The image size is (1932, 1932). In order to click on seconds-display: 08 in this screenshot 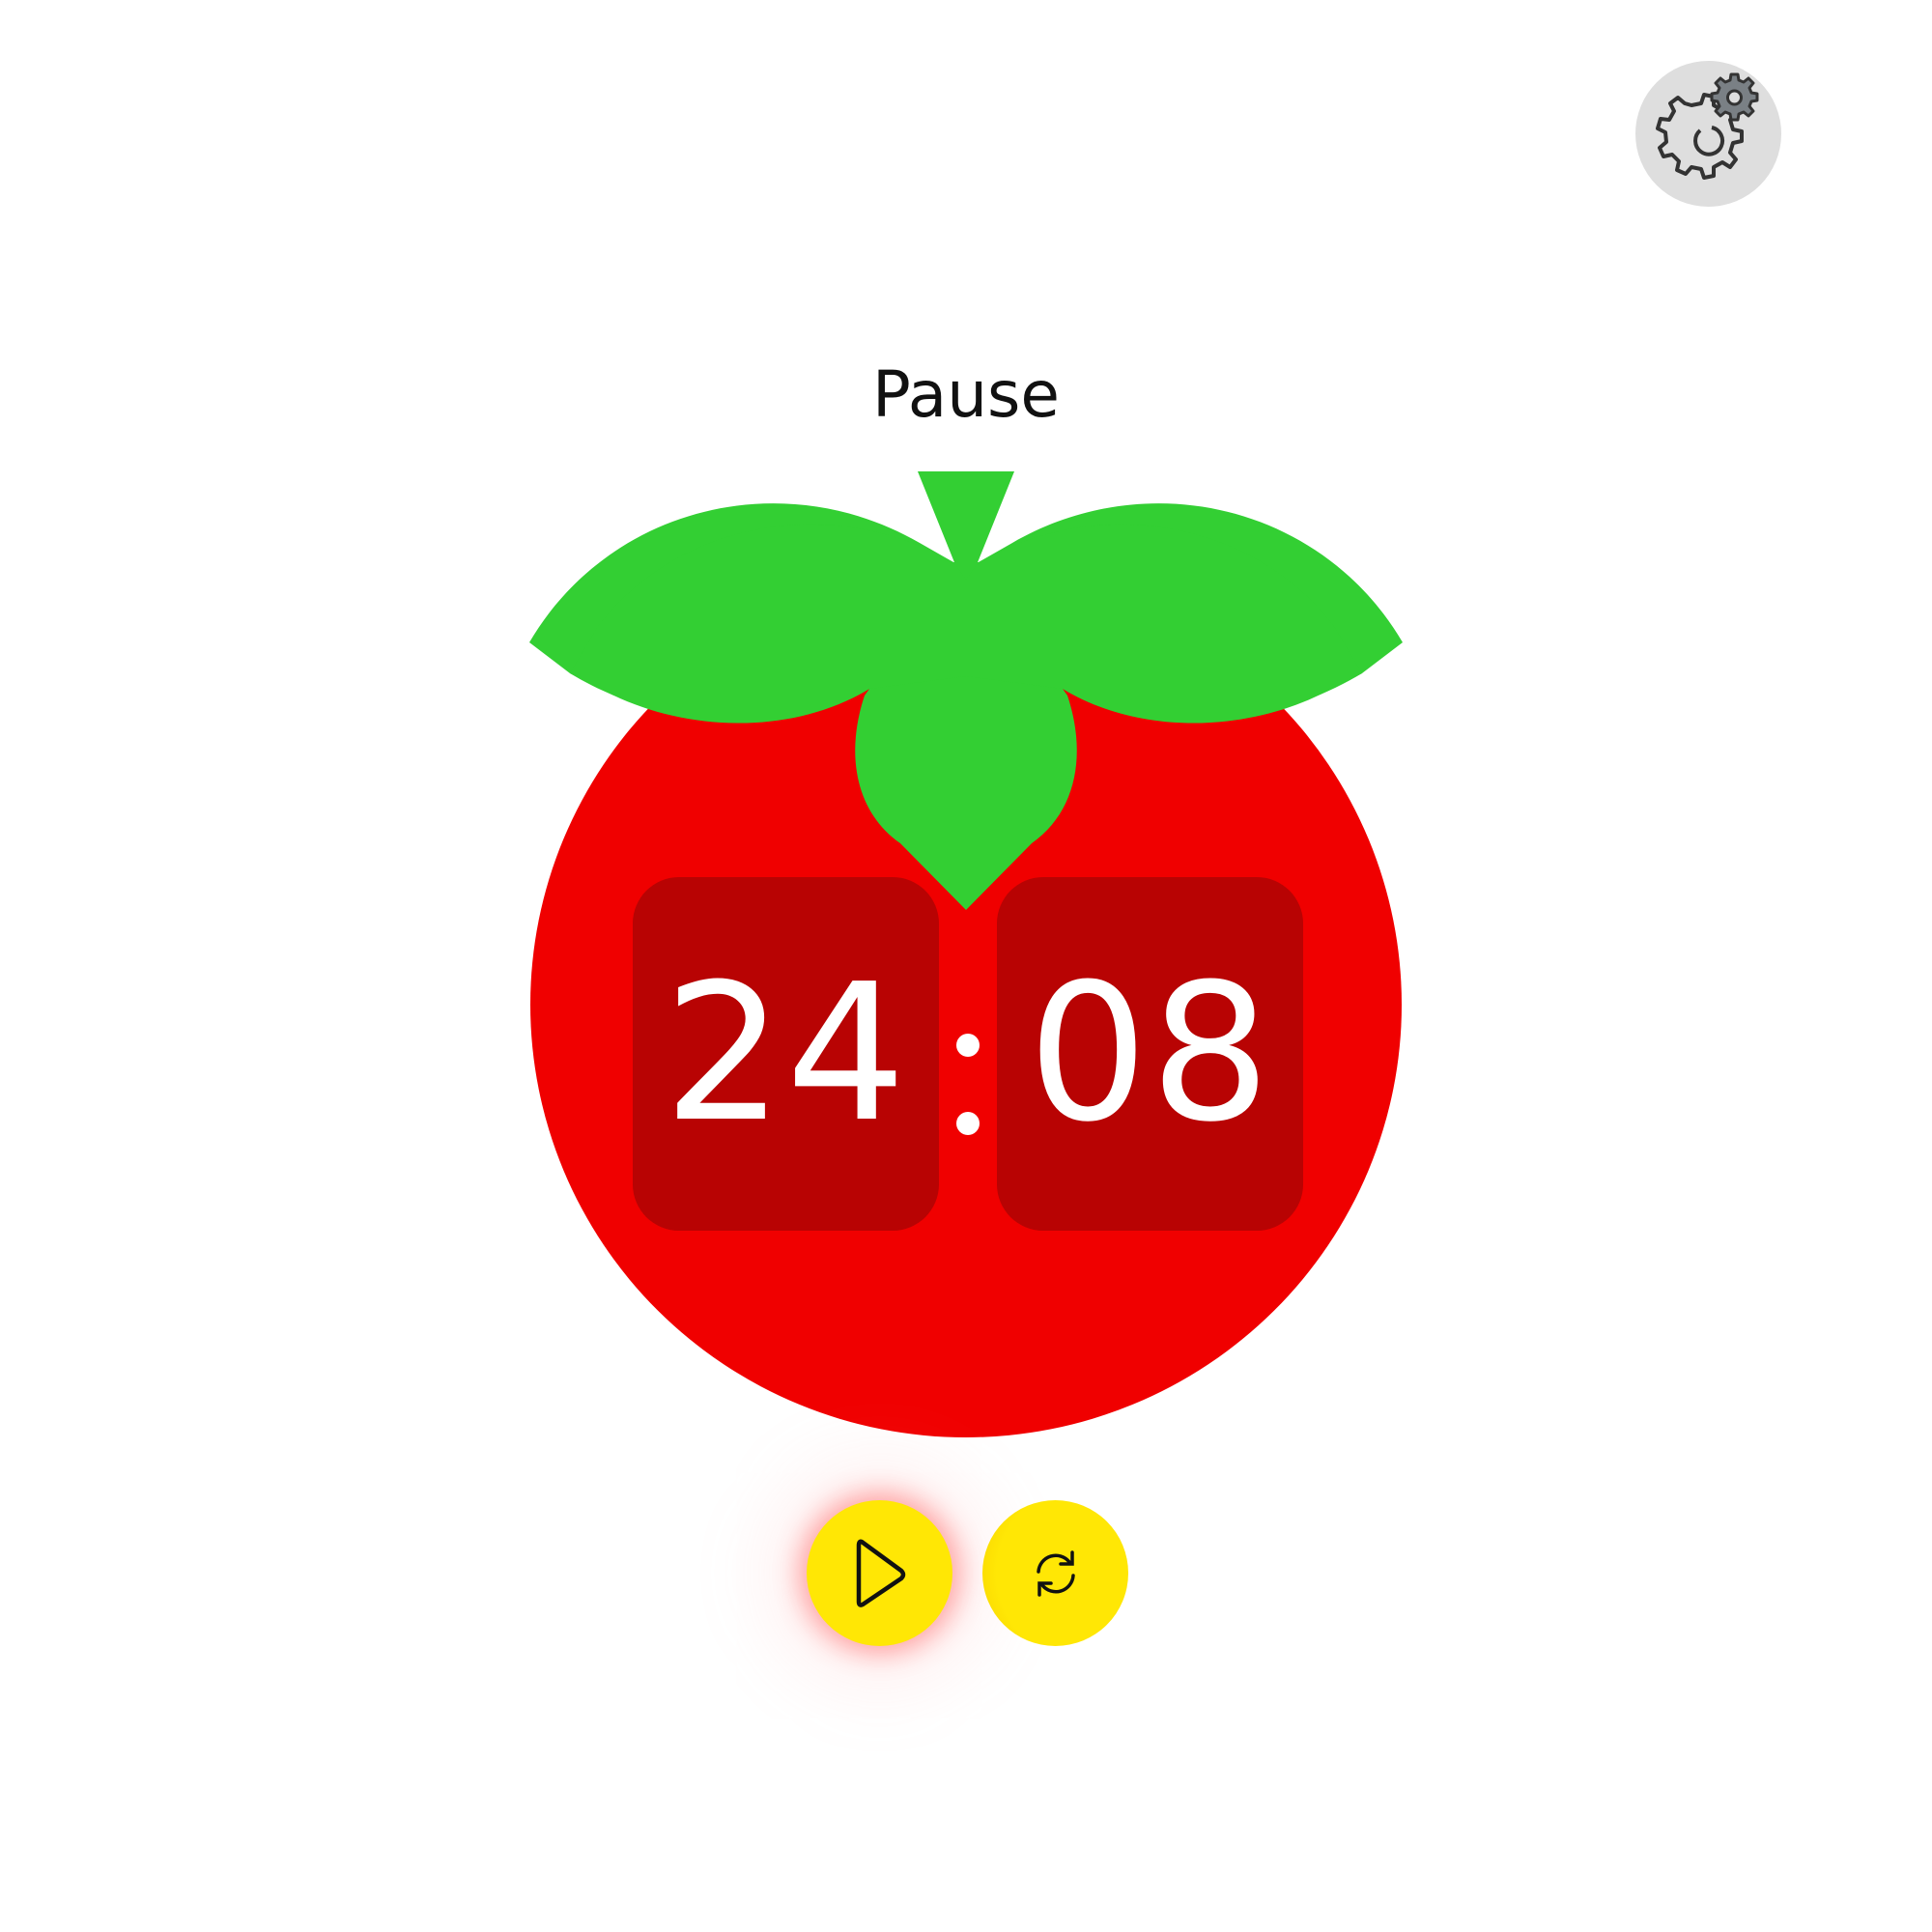, I will do `click(1150, 1054)`.